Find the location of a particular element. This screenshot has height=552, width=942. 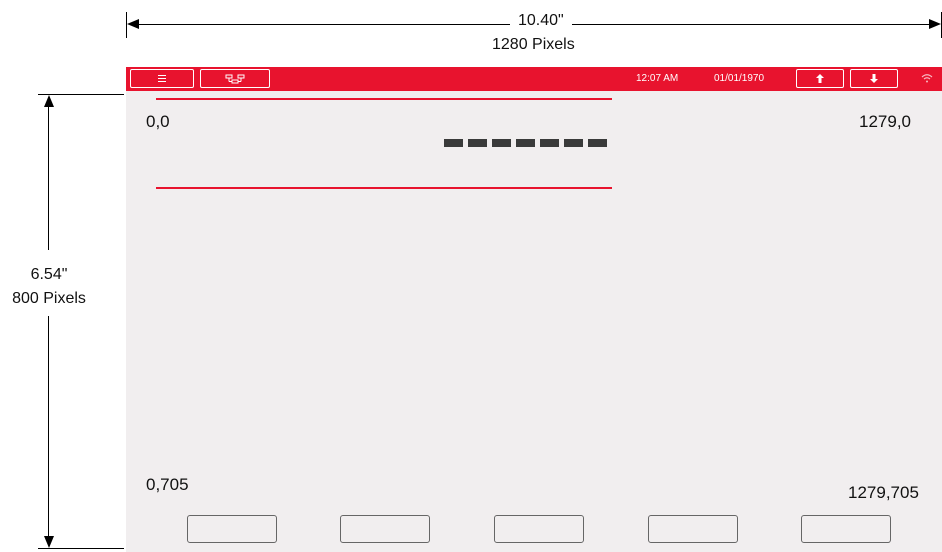

width-arrow-left-icon is located at coordinates (133, 24).